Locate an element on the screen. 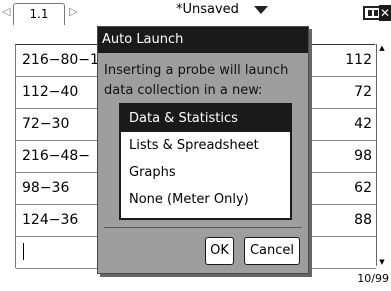  ok-button: OK is located at coordinates (219, 251).